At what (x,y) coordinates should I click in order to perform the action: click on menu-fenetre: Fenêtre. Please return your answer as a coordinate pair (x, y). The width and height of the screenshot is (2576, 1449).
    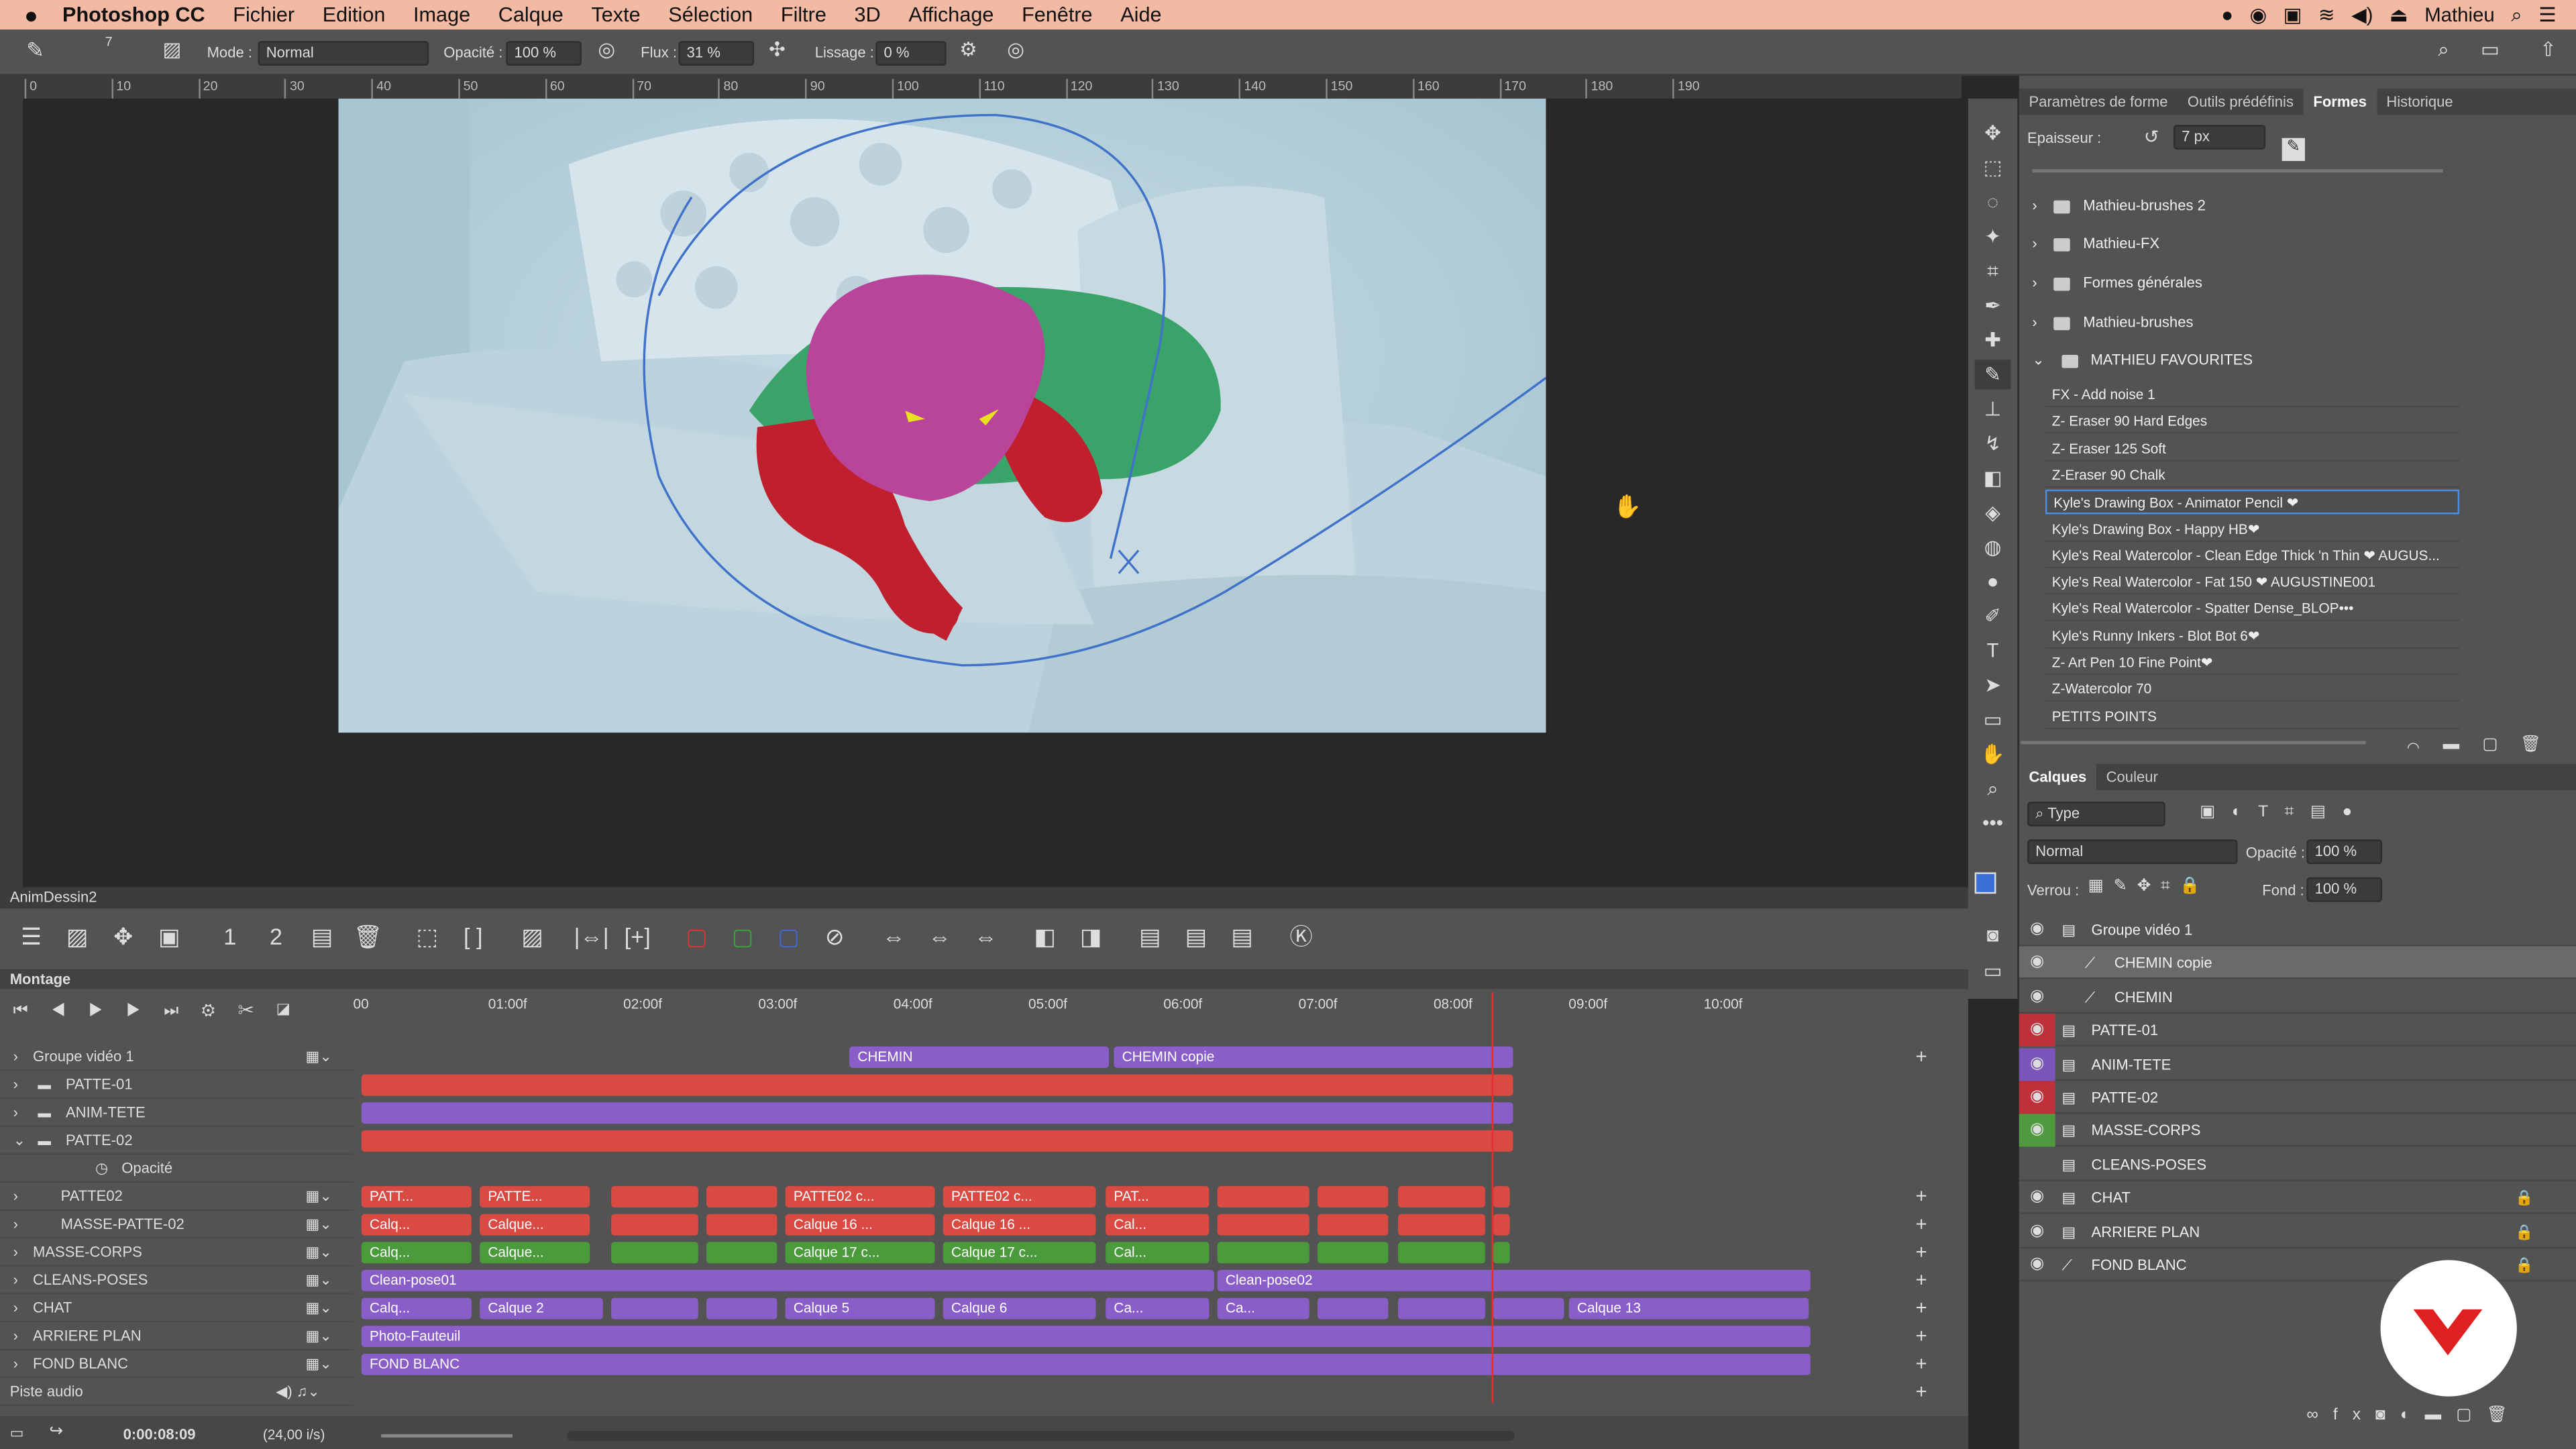
    Looking at the image, I should click on (1057, 14).